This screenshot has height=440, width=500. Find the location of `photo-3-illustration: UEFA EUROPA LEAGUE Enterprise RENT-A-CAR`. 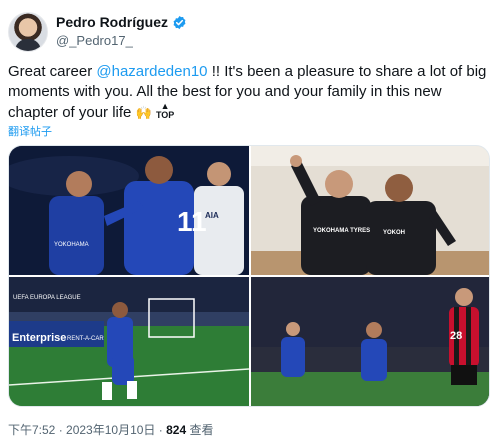

photo-3-illustration: UEFA EUROPA LEAGUE Enterprise RENT-A-CAR is located at coordinates (129, 341).